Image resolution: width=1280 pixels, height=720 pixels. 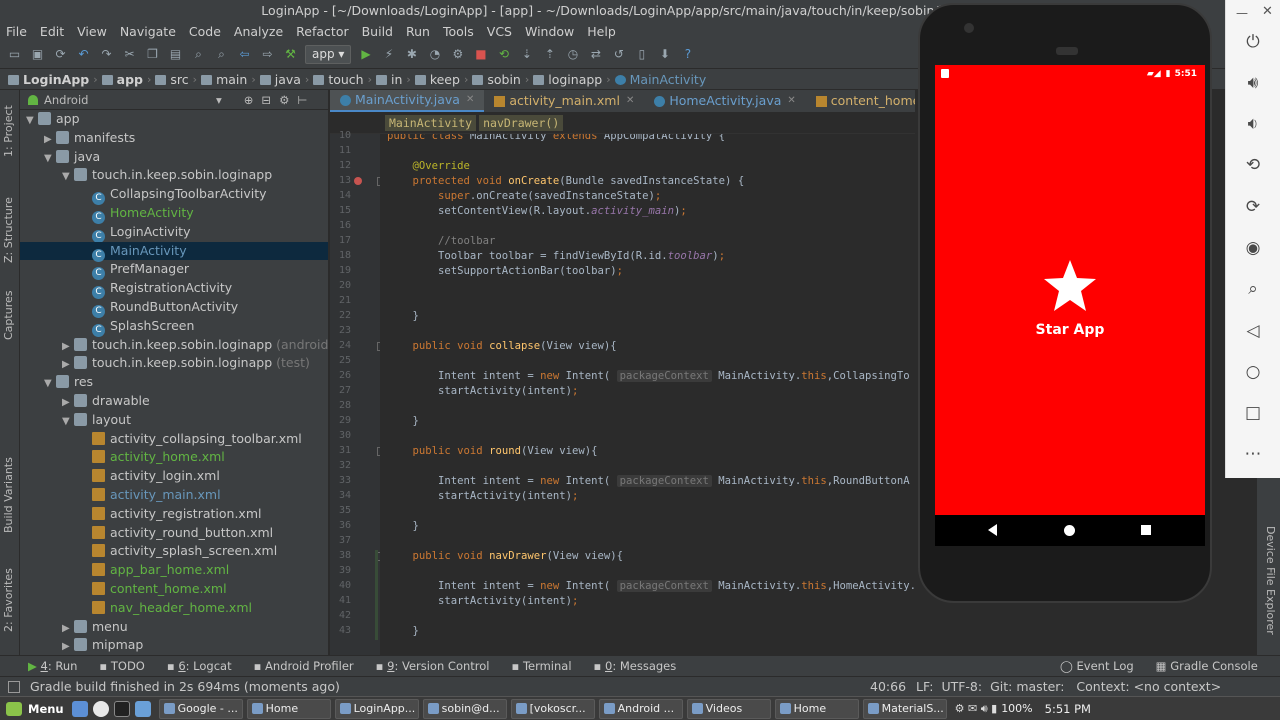 I want to click on menu-view: View, so click(x=92, y=31).